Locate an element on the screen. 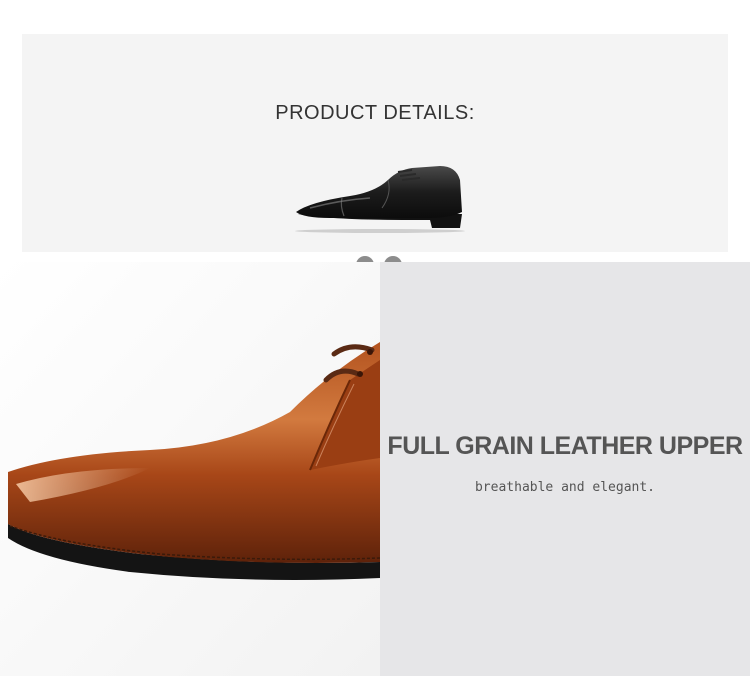  product-details-title: PRODUCT DETAILS: is located at coordinates (375, 113).